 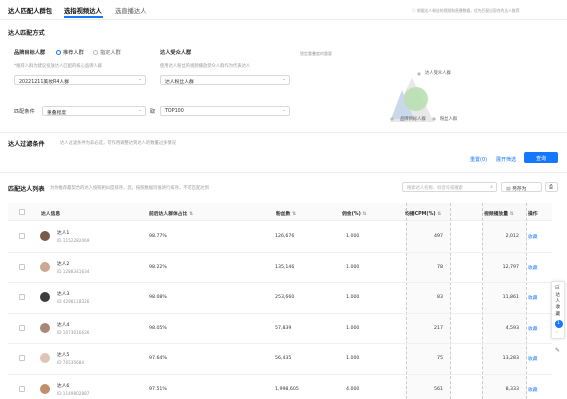 What do you see at coordinates (283, 132) in the screenshot?
I see `section1-divider` at bounding box center [283, 132].